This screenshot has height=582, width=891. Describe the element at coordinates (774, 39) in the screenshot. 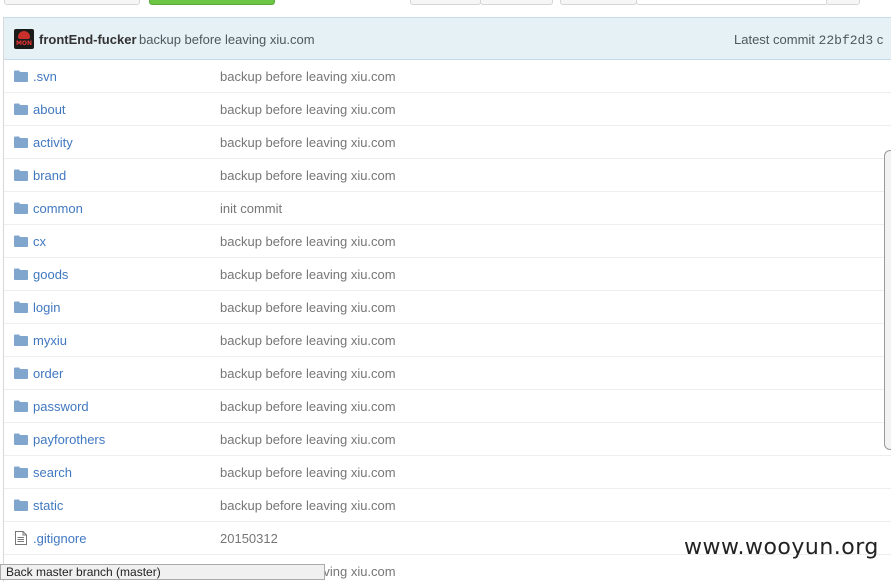

I see `latest-commit-label: Latest commit` at that location.